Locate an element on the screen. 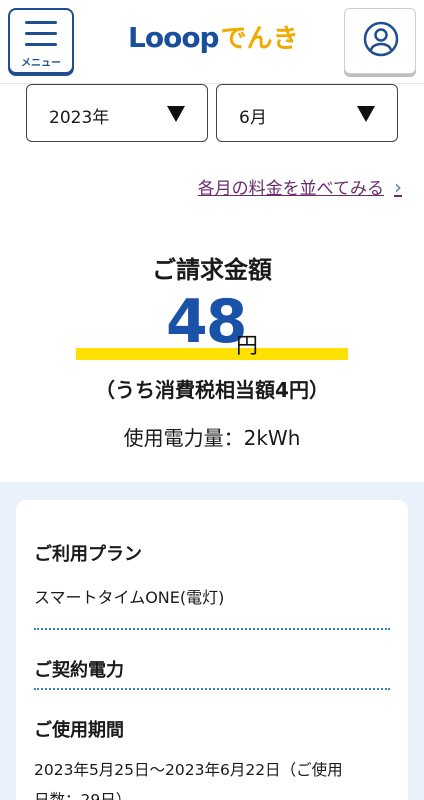  month-value: 6月 is located at coordinates (253, 118).